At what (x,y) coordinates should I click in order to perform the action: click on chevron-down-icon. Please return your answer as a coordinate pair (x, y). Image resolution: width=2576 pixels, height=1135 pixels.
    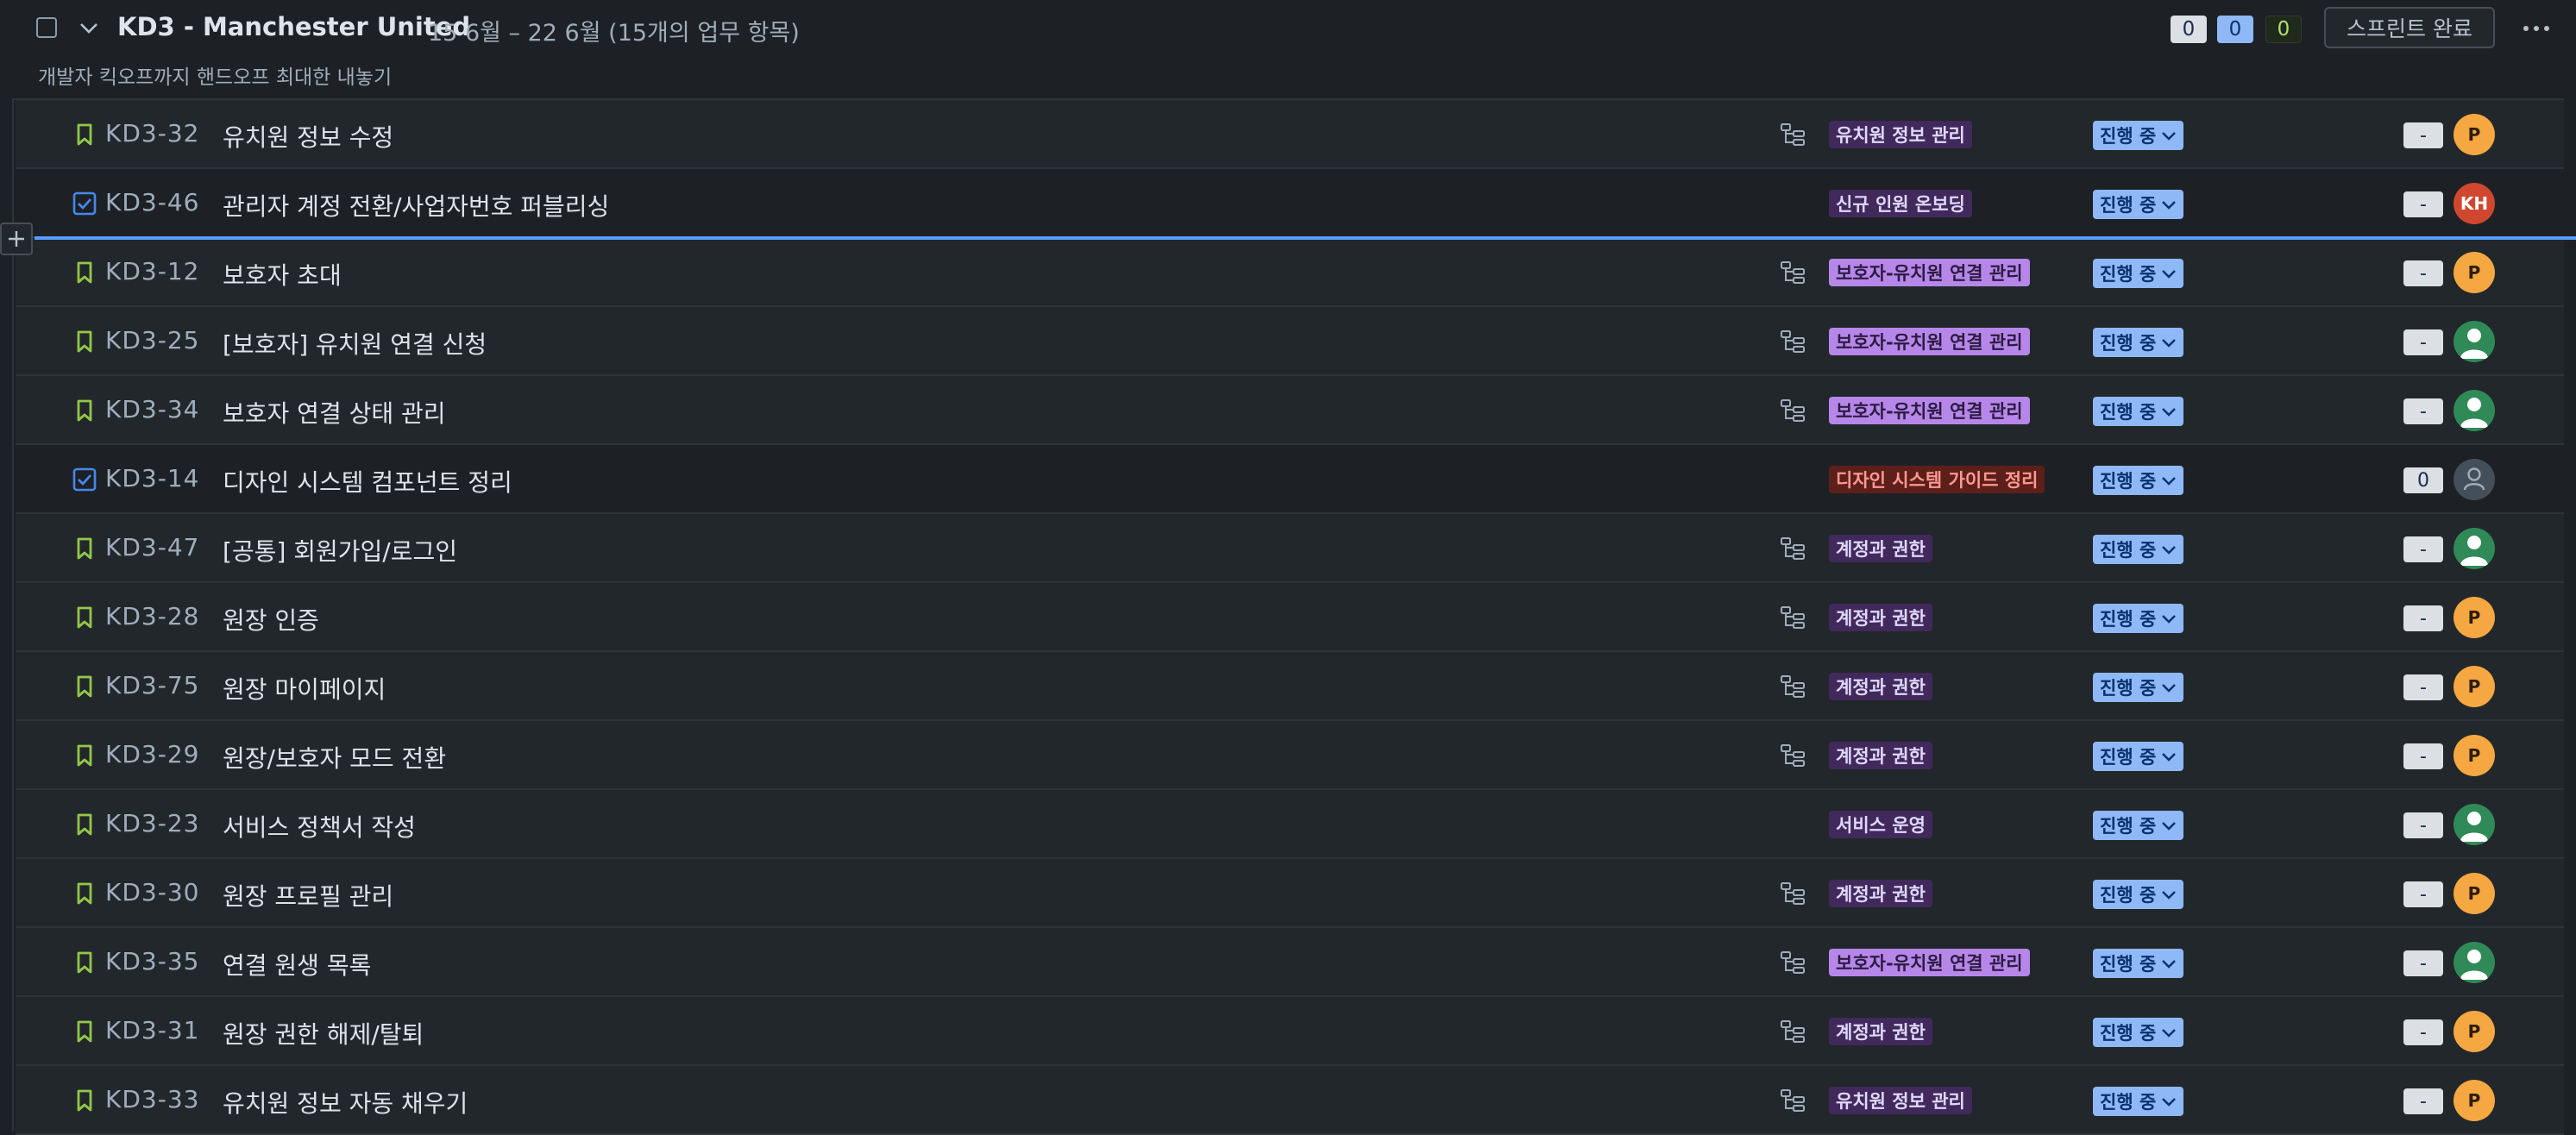
    Looking at the image, I should click on (89, 28).